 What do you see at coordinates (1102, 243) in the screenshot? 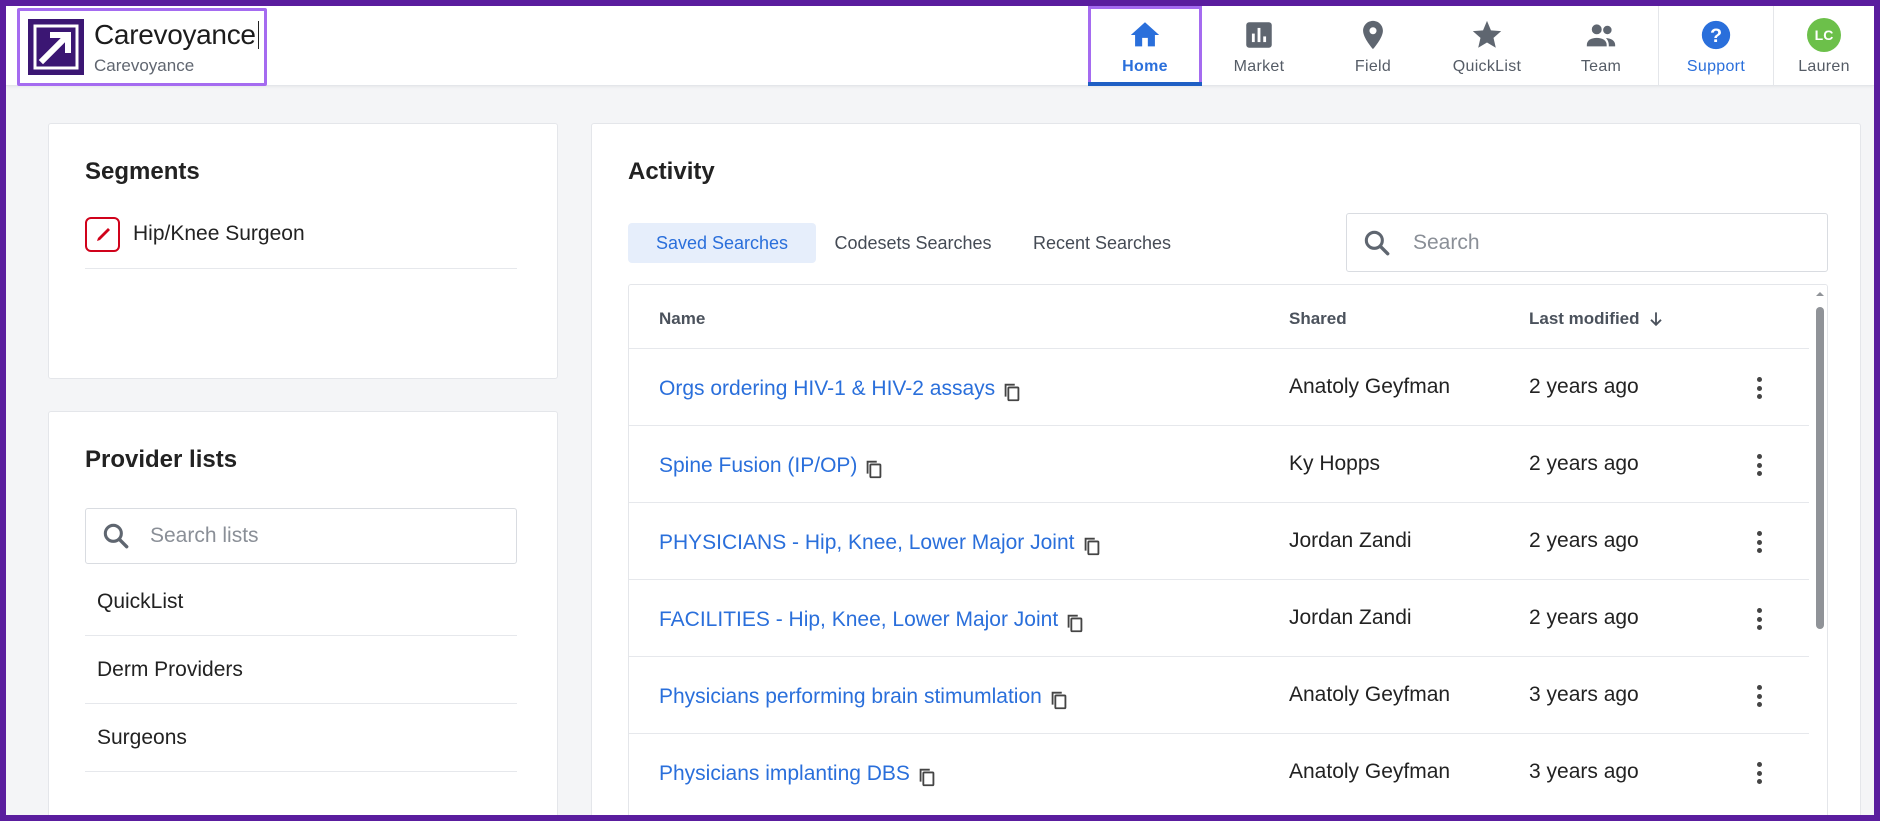
I see `tab-recent-searches: Recent Searches` at bounding box center [1102, 243].